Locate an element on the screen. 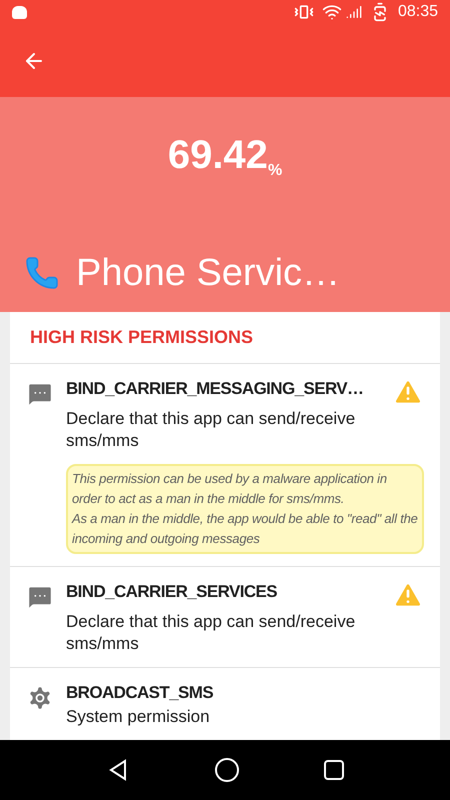 This screenshot has height=800, width=450. score-unit: % is located at coordinates (275, 171).